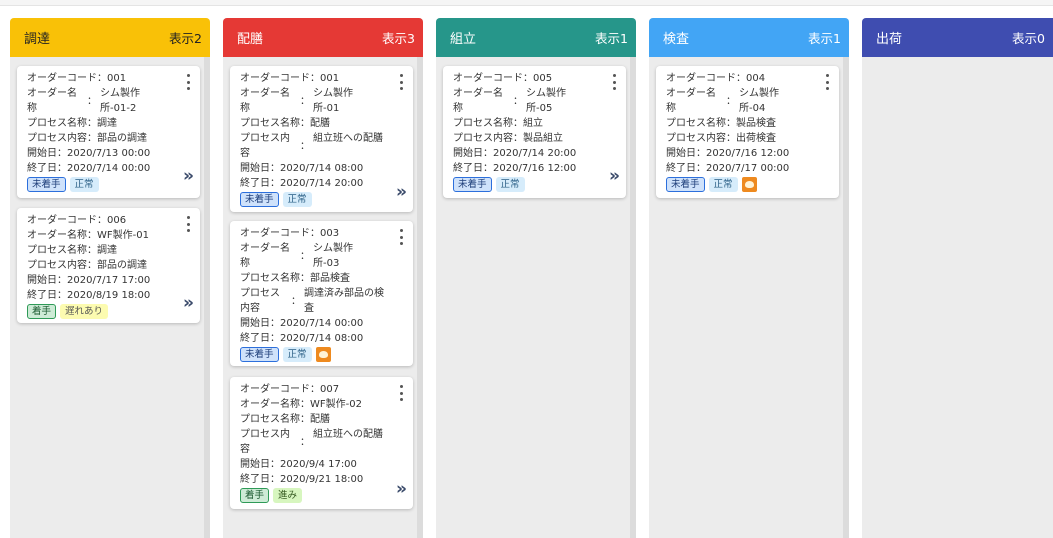 This screenshot has height=538, width=1053. I want to click on order-name: シム製作所-05, so click(546, 101).